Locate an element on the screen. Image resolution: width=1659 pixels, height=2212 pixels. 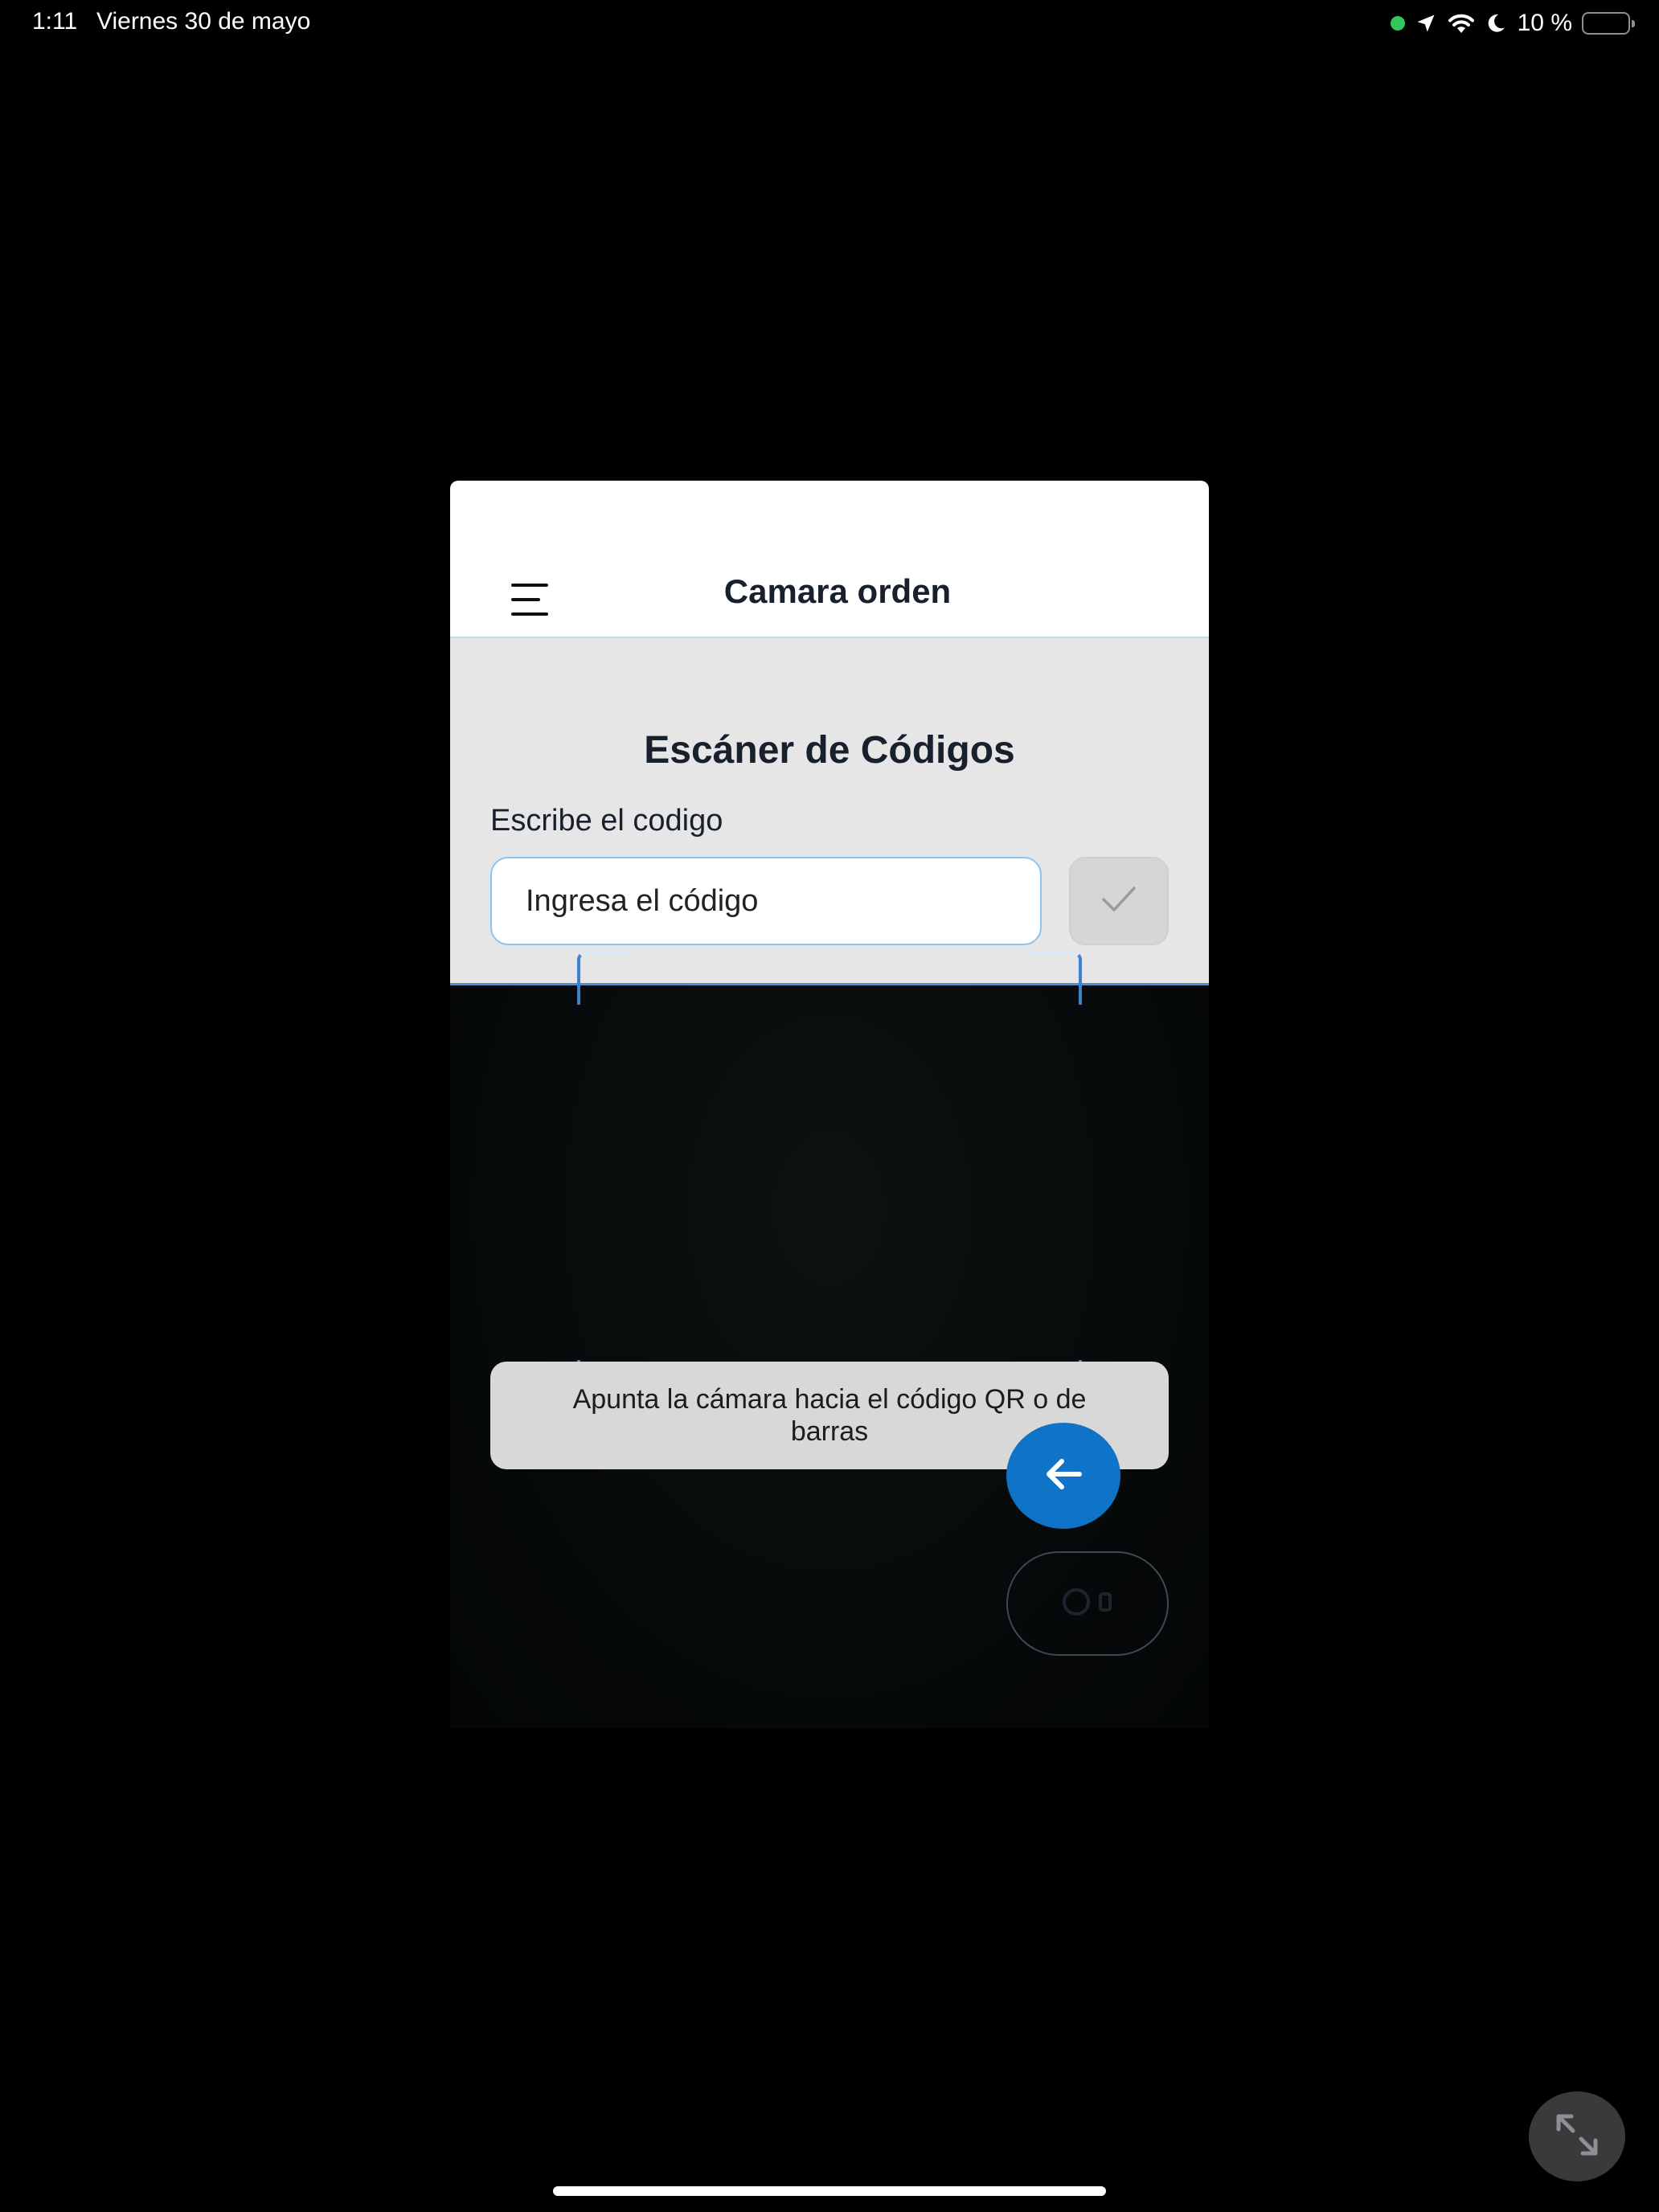
camera-in-use-dot is located at coordinates (1397, 23).